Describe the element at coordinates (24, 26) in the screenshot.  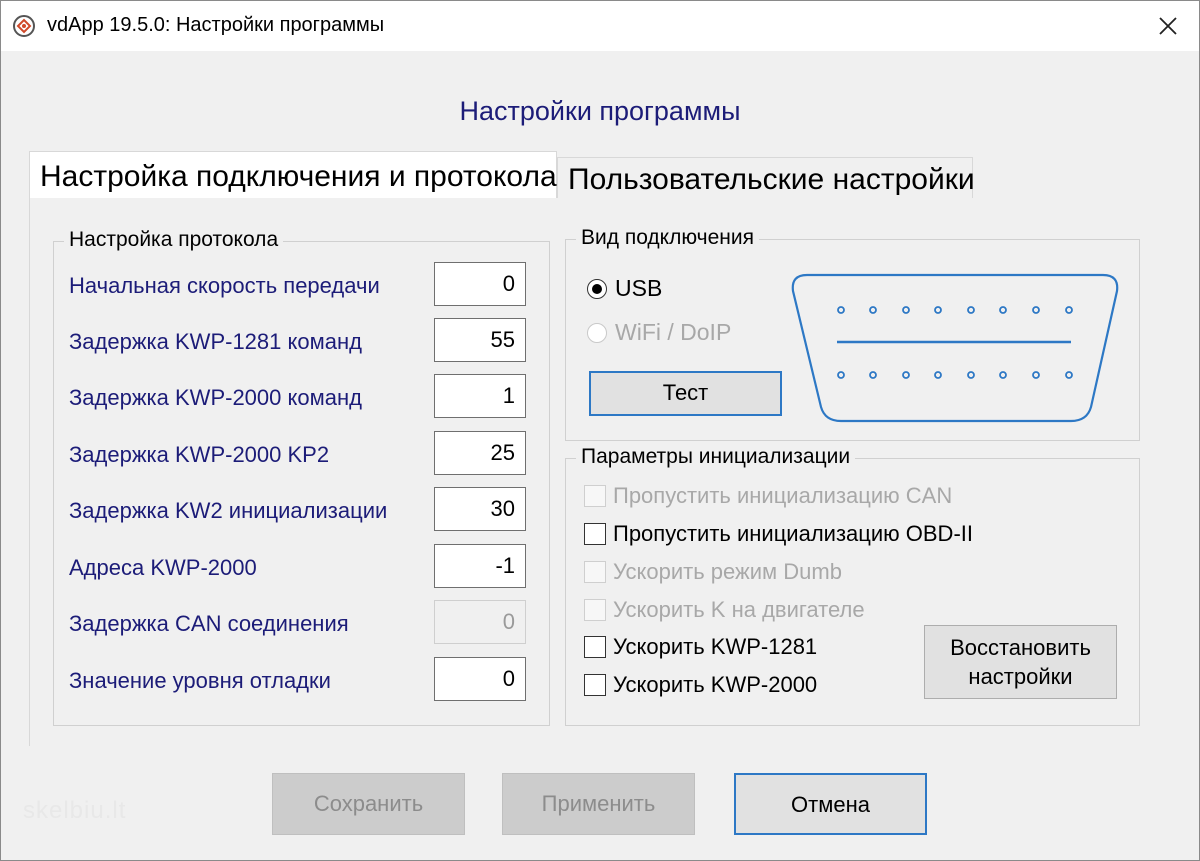
I see `app-icon` at that location.